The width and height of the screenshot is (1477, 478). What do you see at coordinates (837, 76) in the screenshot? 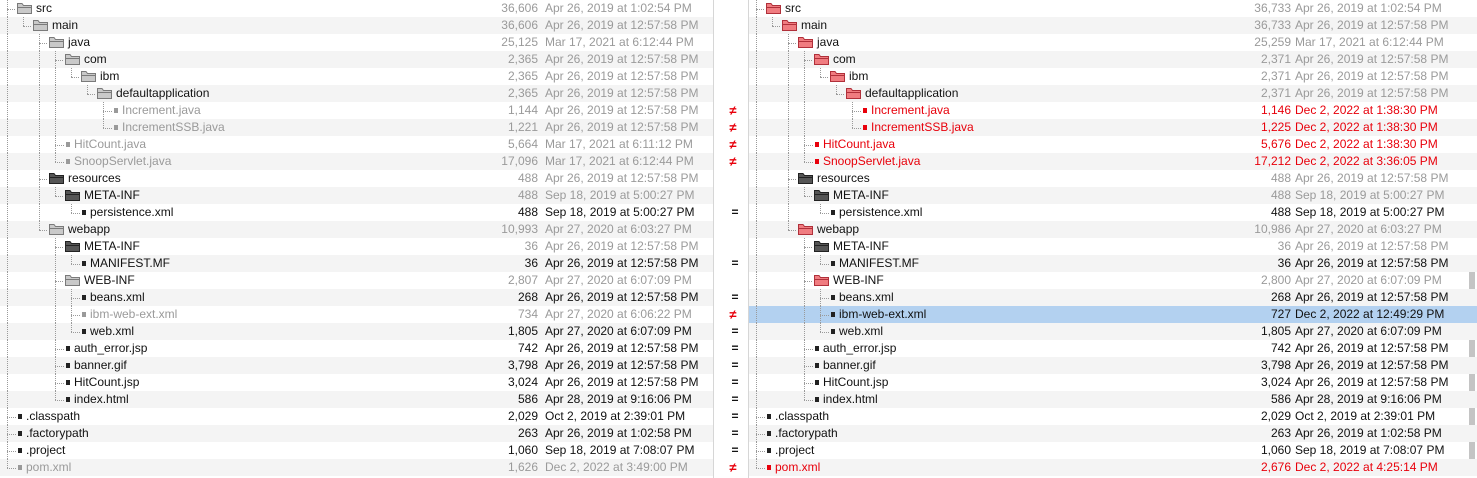
I see `folder-icon` at bounding box center [837, 76].